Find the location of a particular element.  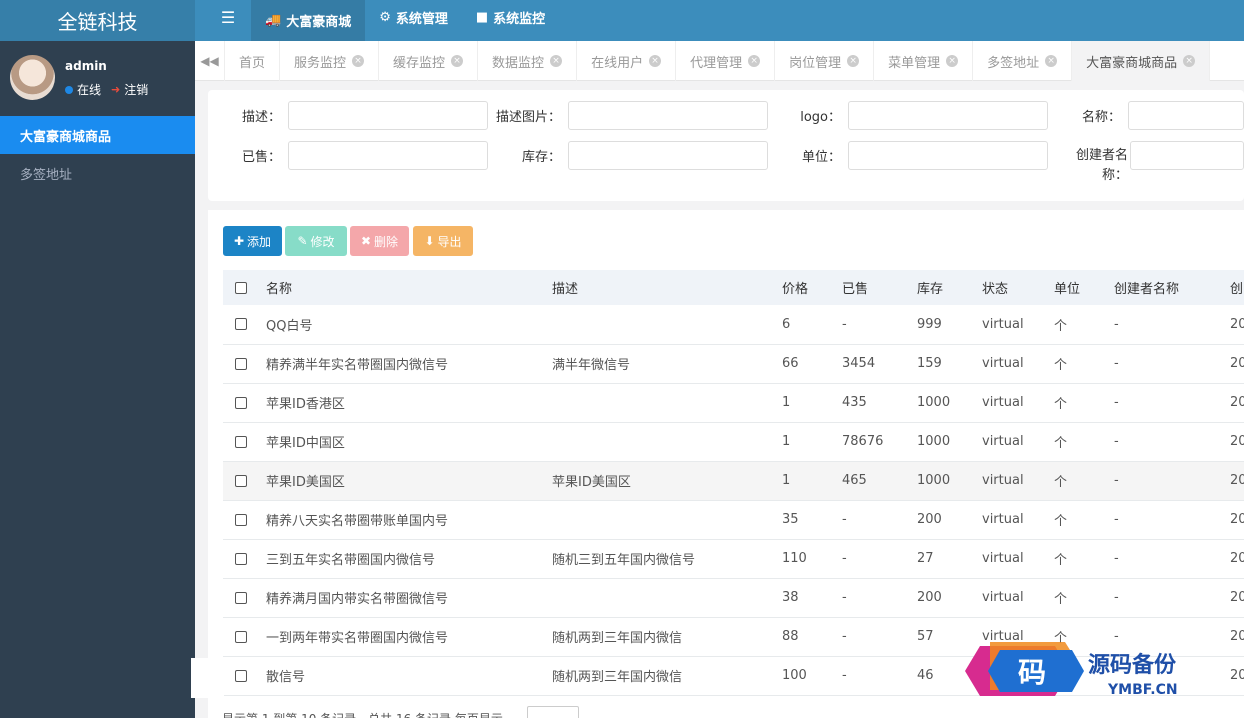

topnav-label: 系统监控 is located at coordinates (519, 19).